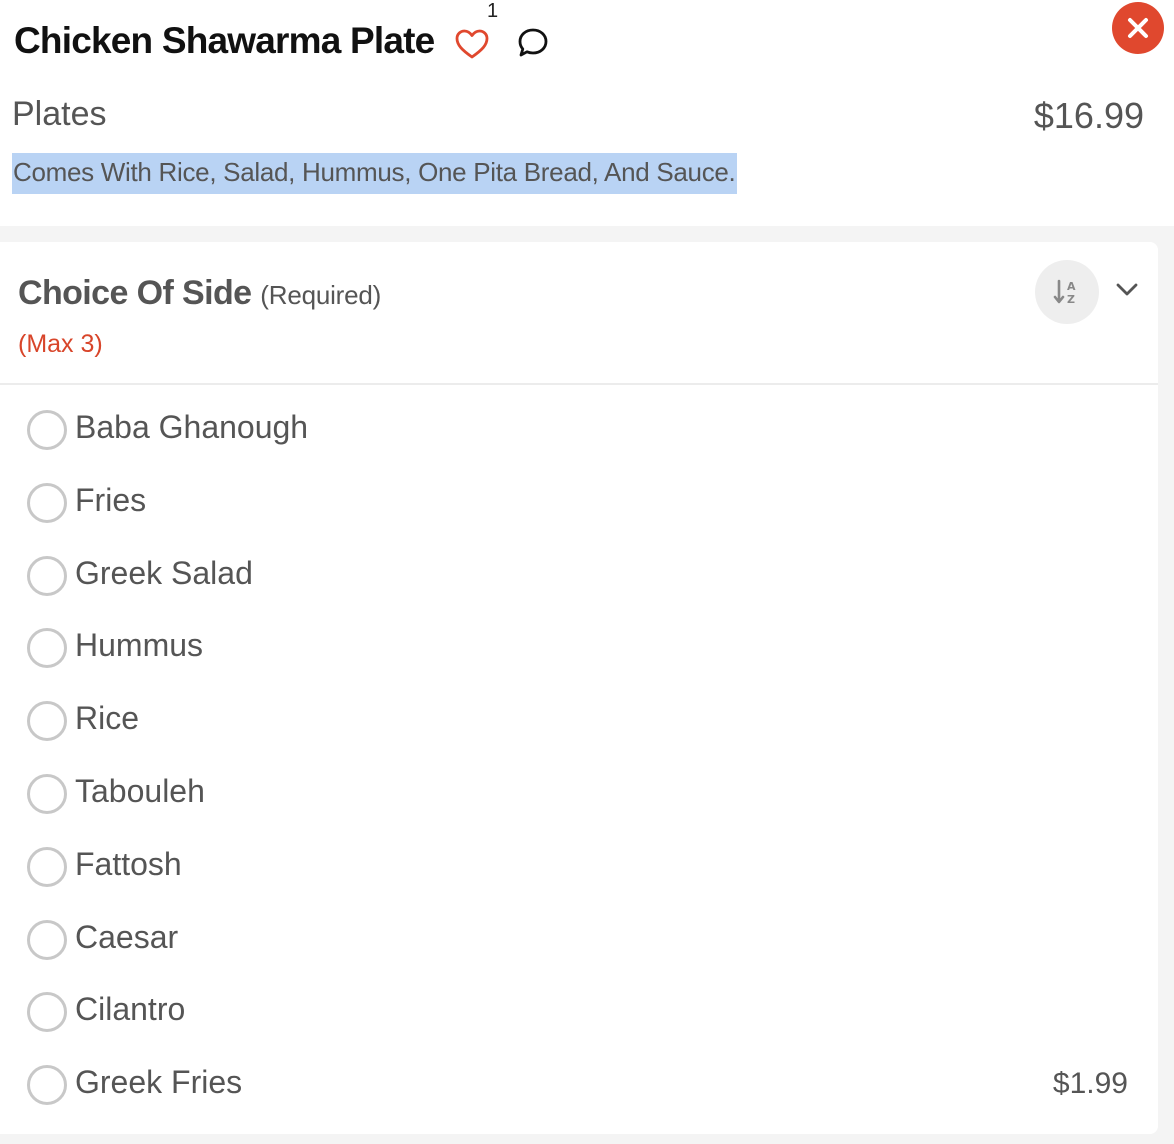  What do you see at coordinates (579, 313) in the screenshot?
I see `section-header: Choice Of Side (Required) (Max 3) A Z` at bounding box center [579, 313].